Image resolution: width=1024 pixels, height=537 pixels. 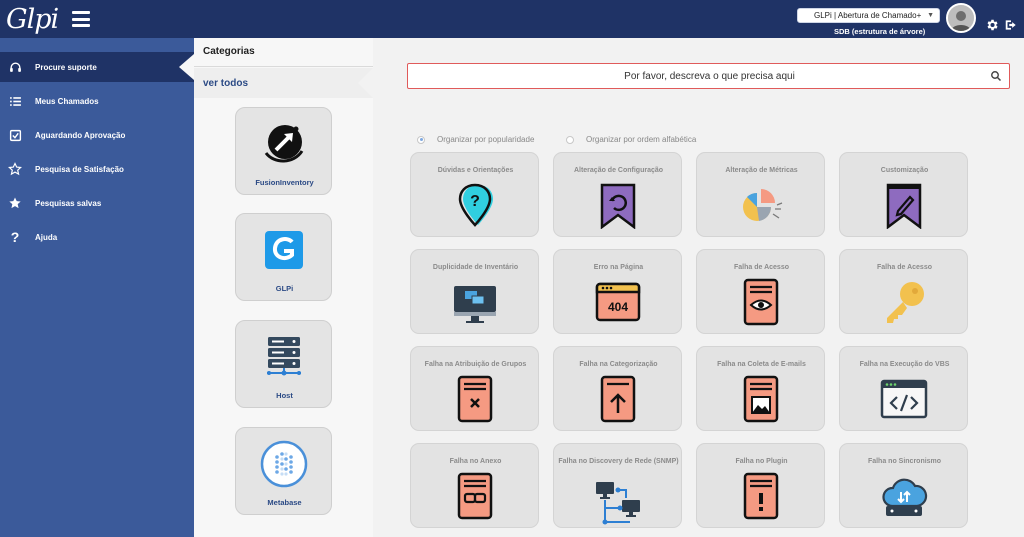 I want to click on service-tile: Alteração de Métricas, so click(x=760, y=194).